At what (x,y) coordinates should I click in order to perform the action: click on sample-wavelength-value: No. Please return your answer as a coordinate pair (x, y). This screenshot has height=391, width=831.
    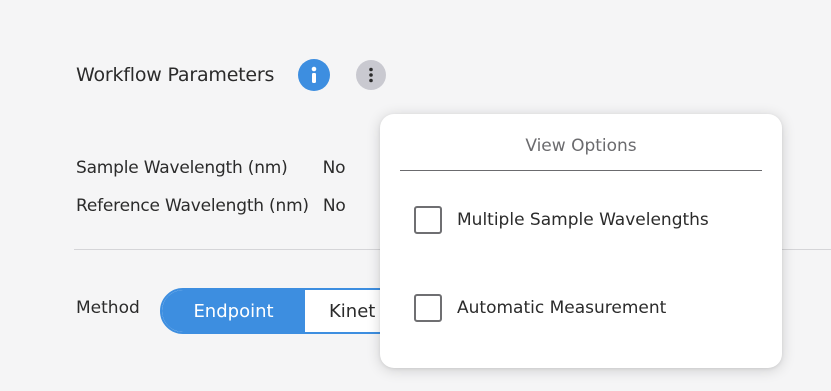
    Looking at the image, I should click on (334, 168).